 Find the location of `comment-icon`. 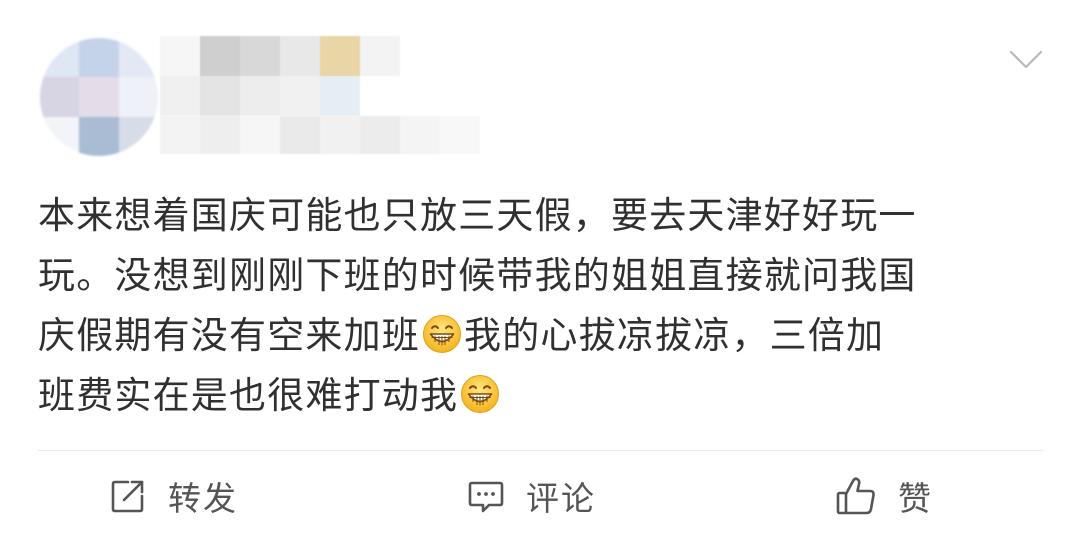

comment-icon is located at coordinates (486, 497).